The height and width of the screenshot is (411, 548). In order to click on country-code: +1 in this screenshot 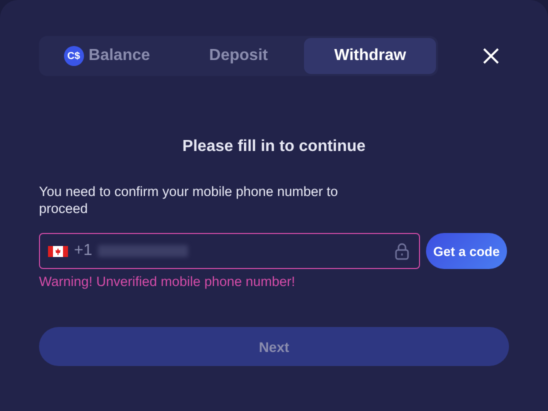, I will do `click(83, 251)`.